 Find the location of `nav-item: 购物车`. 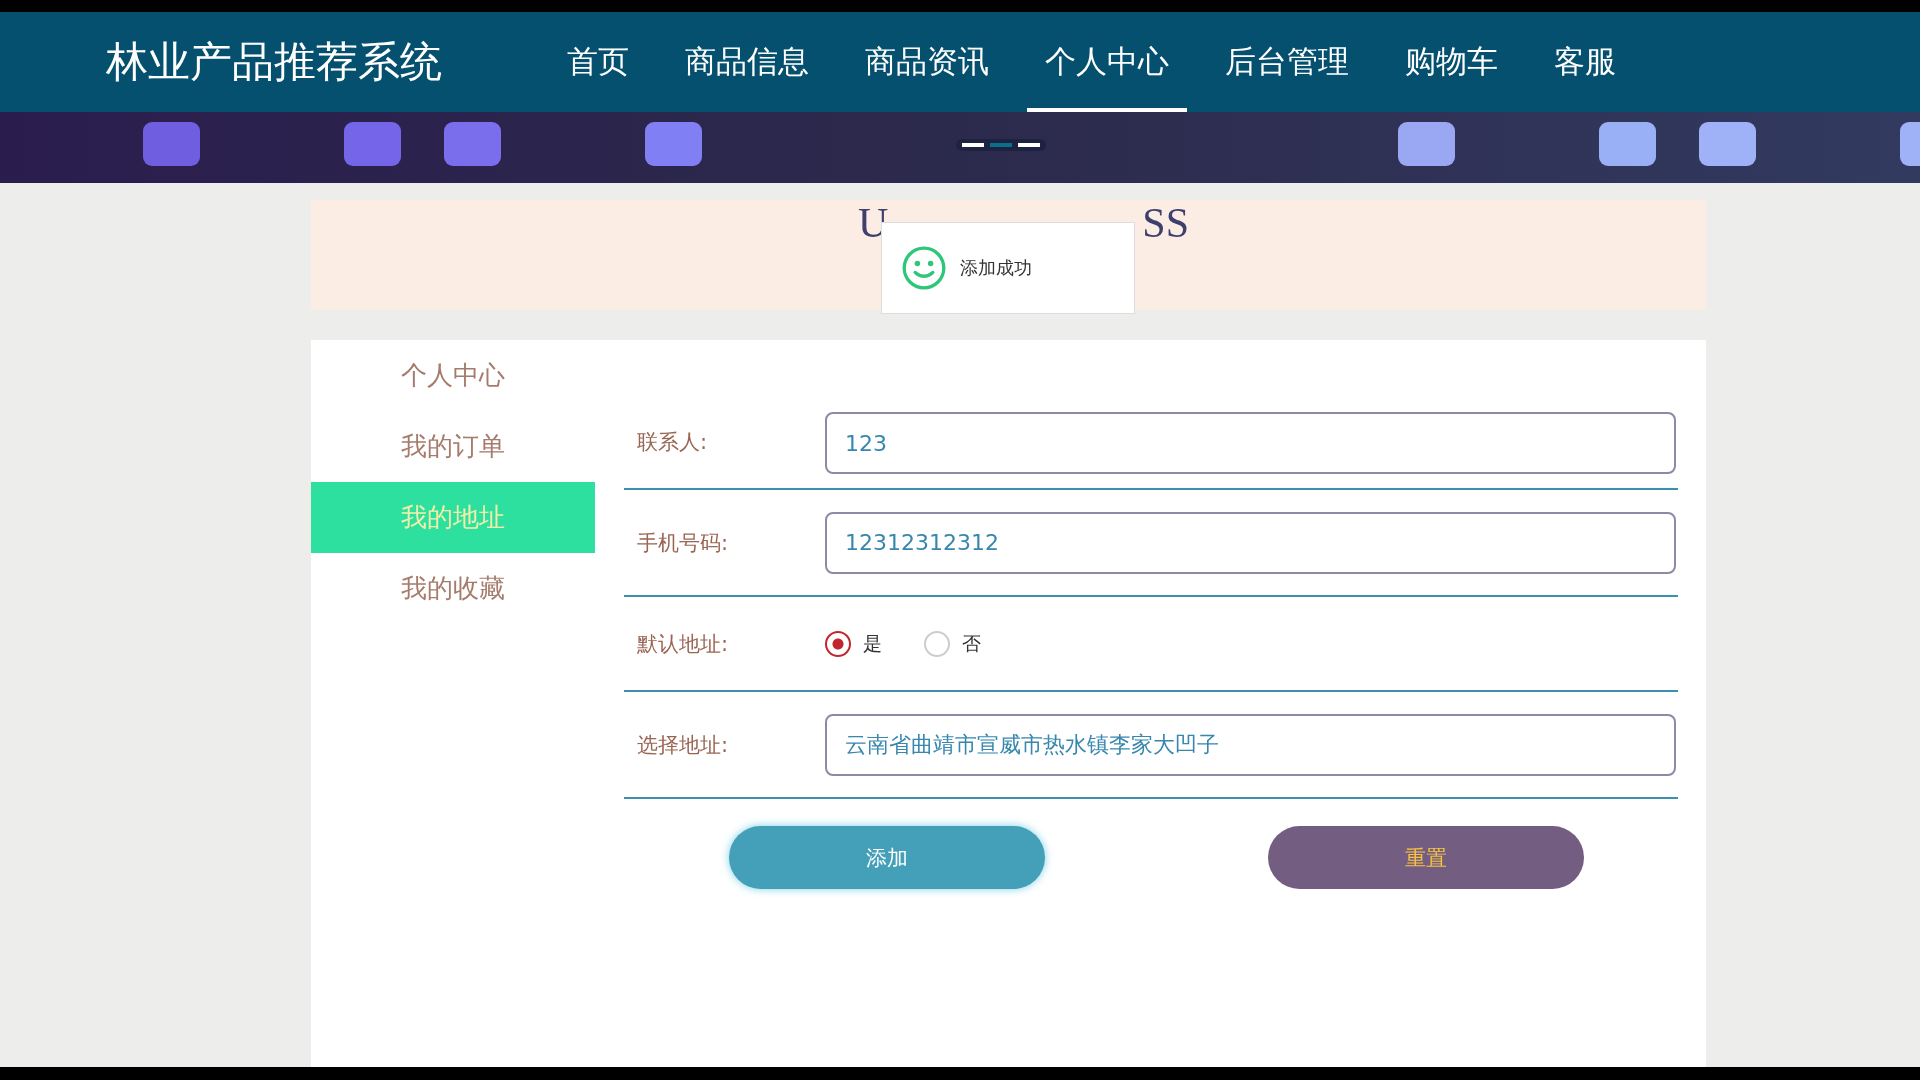

nav-item: 购物车 is located at coordinates (1451, 62).